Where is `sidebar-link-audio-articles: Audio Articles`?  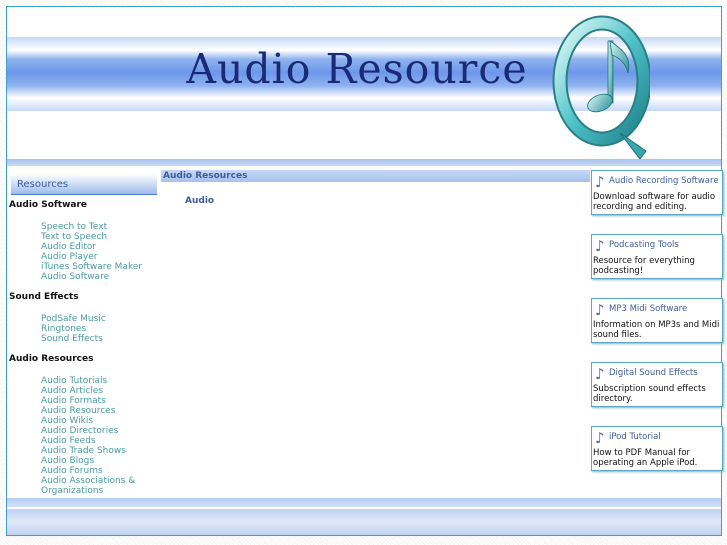 sidebar-link-audio-articles: Audio Articles is located at coordinates (99, 391).